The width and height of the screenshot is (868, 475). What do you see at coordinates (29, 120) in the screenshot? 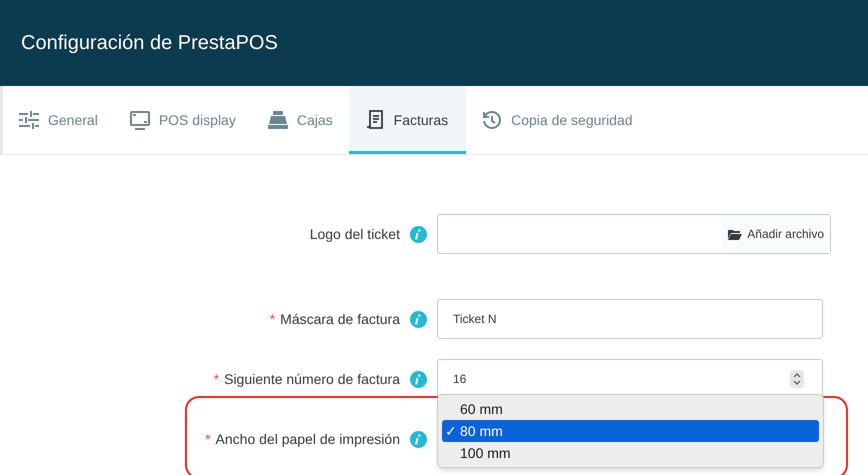
I see `sliders-icon` at bounding box center [29, 120].